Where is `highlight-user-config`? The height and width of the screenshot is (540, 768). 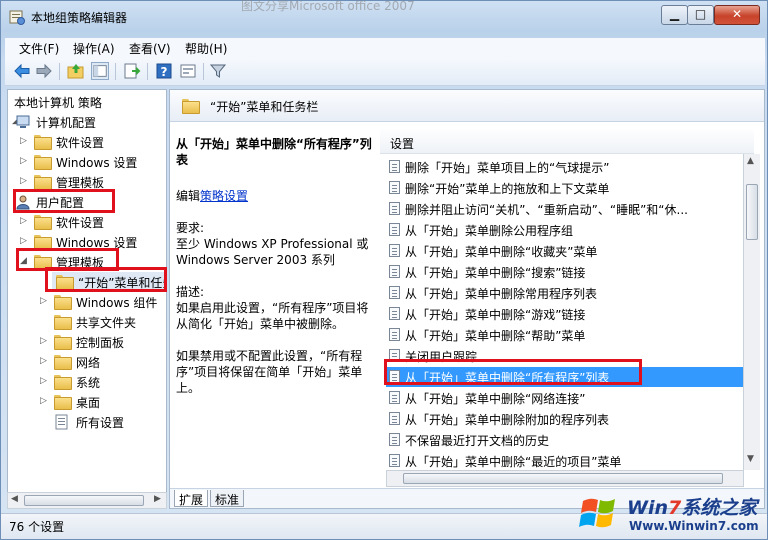 highlight-user-config is located at coordinates (64, 201).